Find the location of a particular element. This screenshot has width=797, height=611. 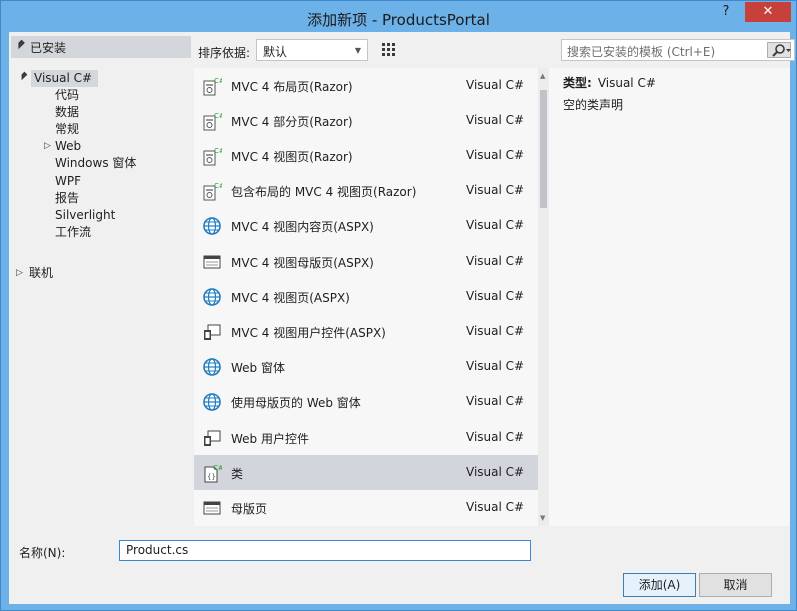

tree-node-web: Web is located at coordinates (68, 146).